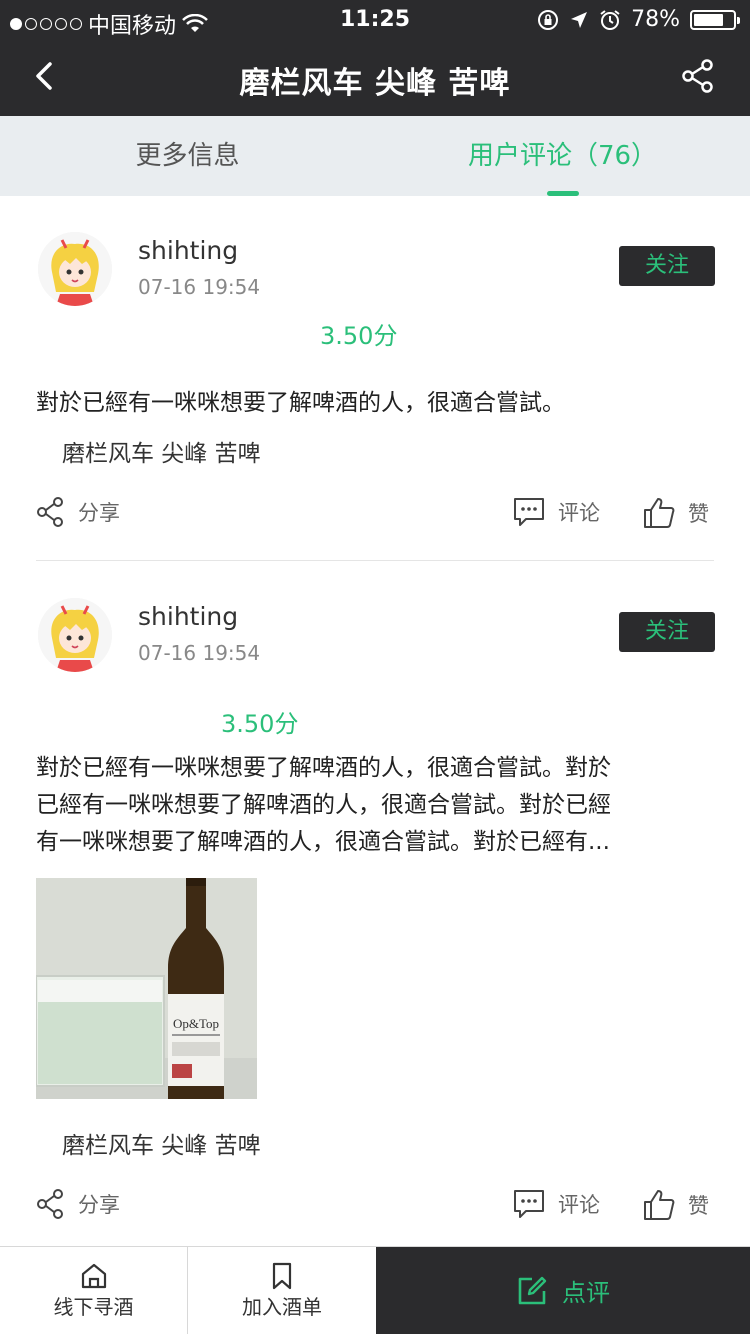 The height and width of the screenshot is (1334, 750). Describe the element at coordinates (300, 403) in the screenshot. I see `review-text: 對於已經有一咪咪想要了解啤酒的人，很適合嘗試。` at that location.